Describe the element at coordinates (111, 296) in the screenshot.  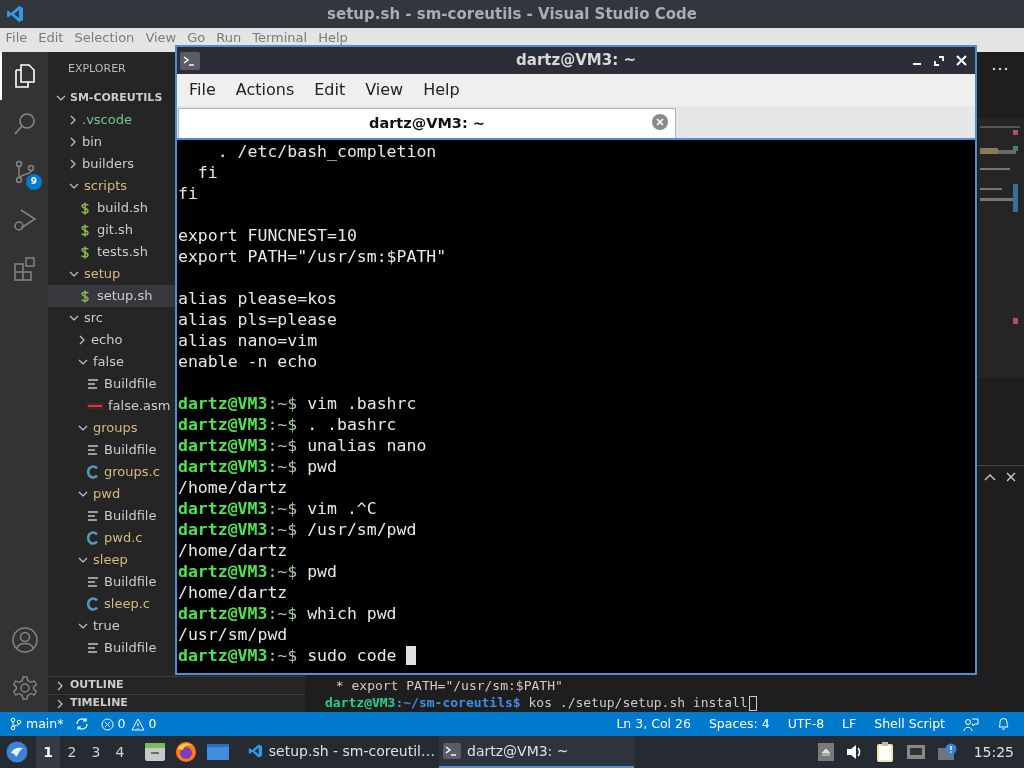
I see `tree-item: setup.sh` at that location.